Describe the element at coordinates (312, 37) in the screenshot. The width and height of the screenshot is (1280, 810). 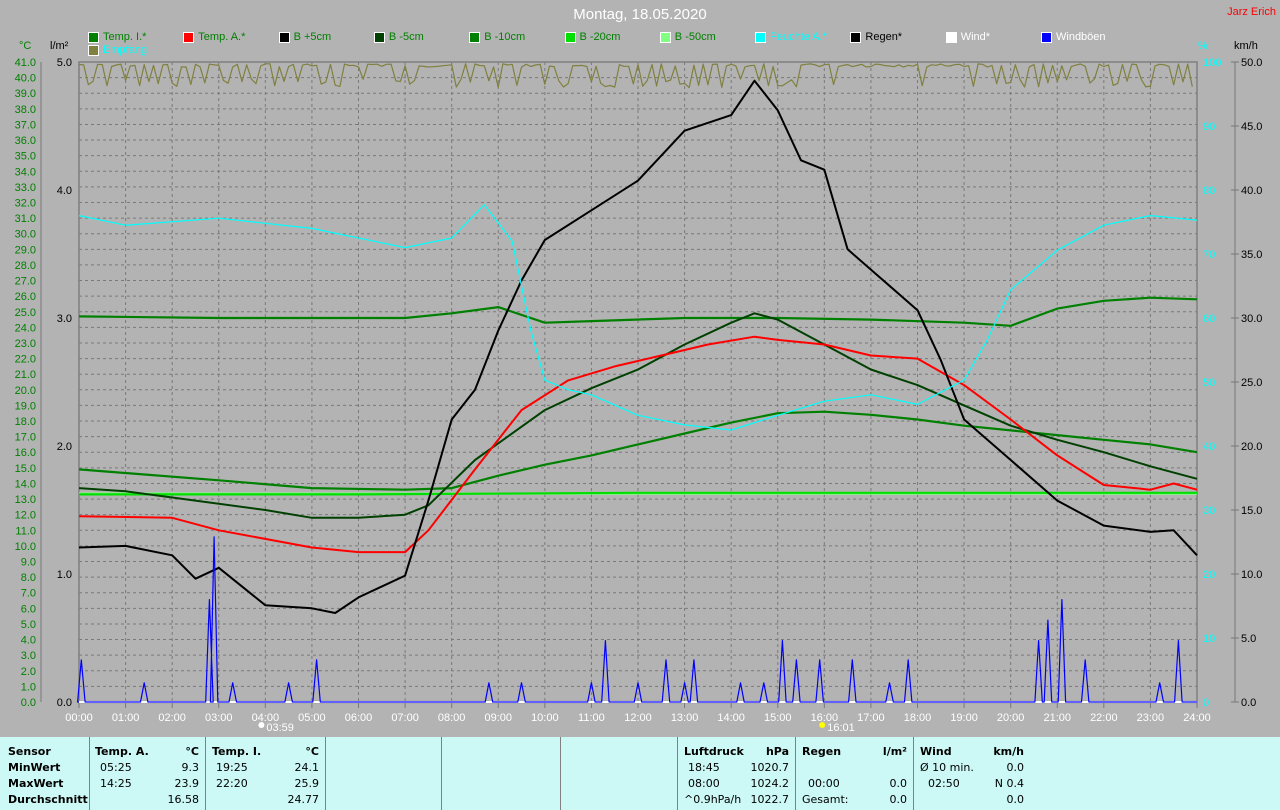
I see `legend-label: B +5cm` at that location.